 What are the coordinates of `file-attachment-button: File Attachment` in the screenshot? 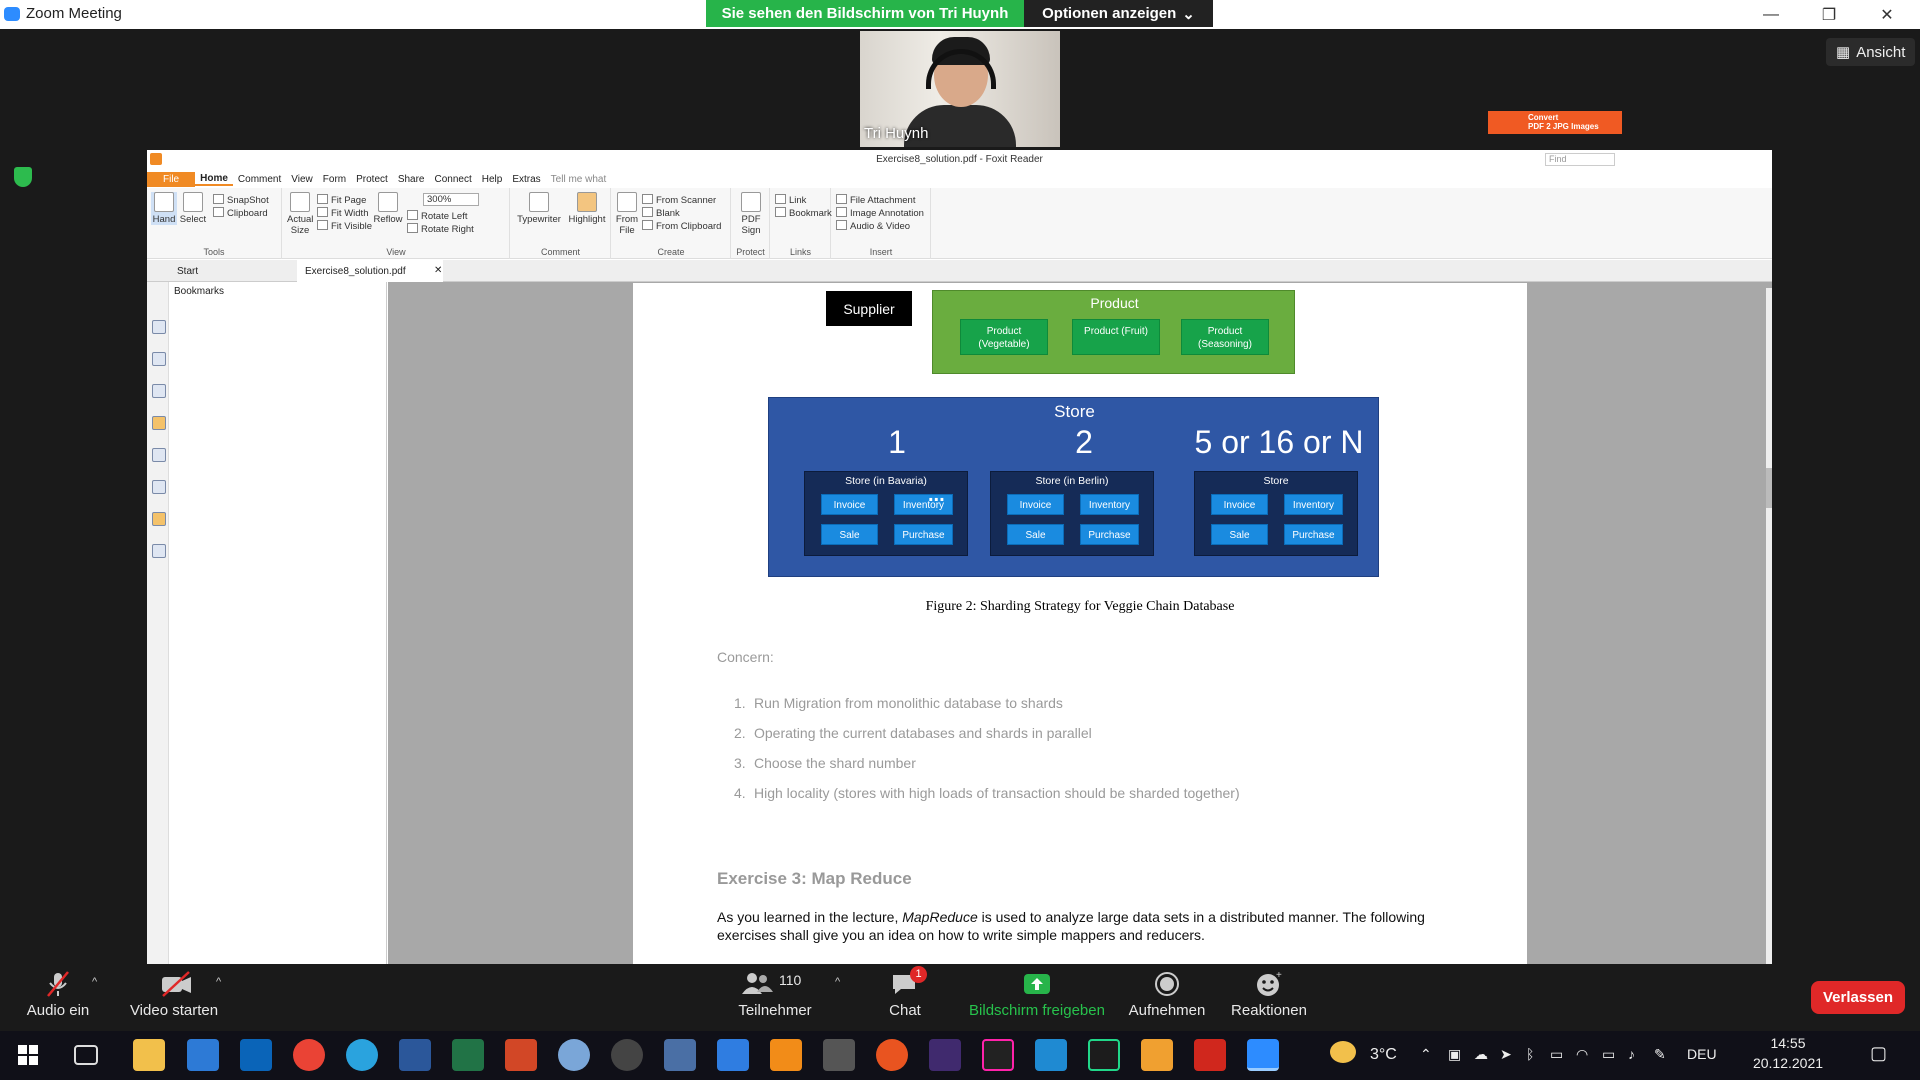 It's located at (875, 200).